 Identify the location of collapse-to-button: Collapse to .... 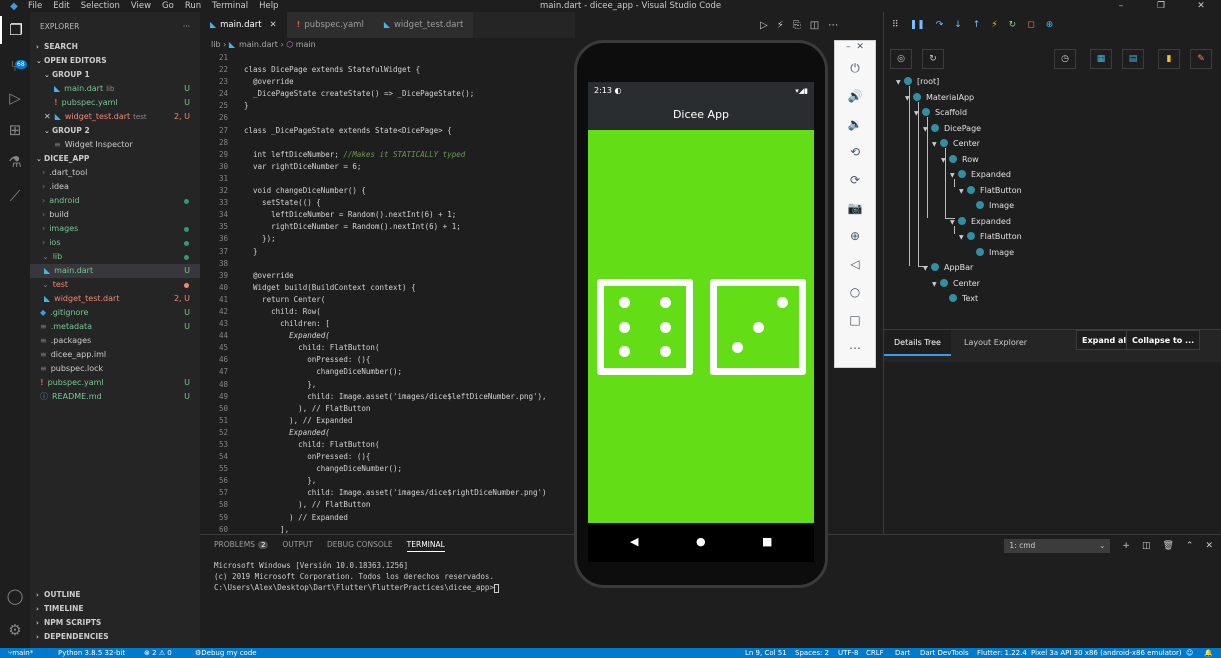
(1163, 340).